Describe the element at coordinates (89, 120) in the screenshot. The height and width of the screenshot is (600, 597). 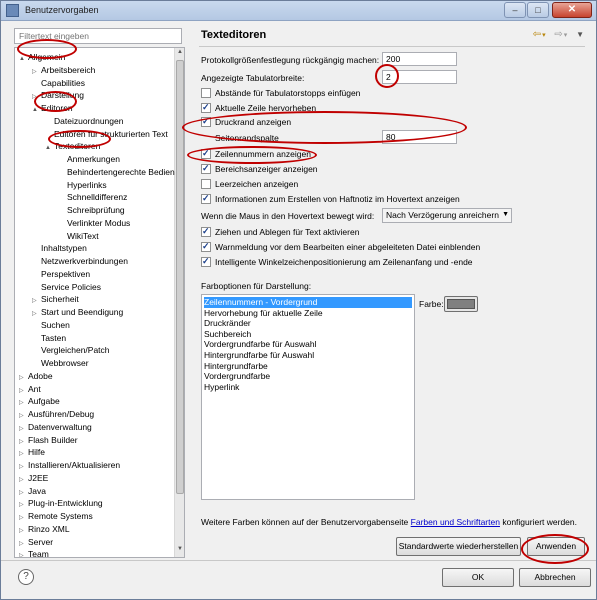
I see `tree-item-label: Dateizuordnungen` at that location.